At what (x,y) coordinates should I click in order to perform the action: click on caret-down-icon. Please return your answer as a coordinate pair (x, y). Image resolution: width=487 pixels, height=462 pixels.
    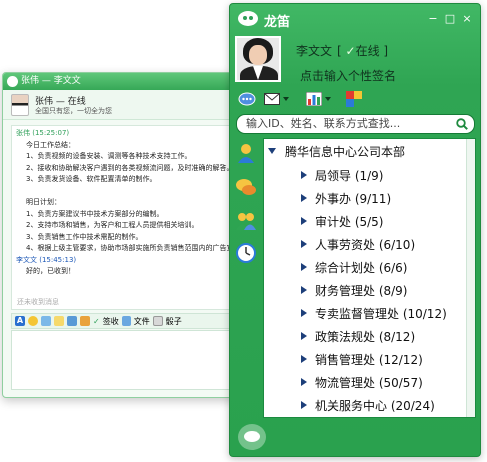
    Looking at the image, I should click on (272, 151).